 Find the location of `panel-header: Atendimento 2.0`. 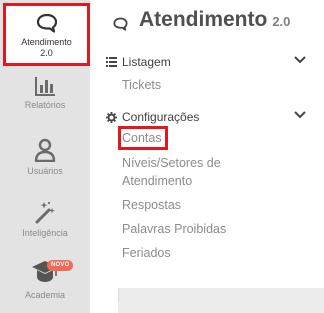

panel-header: Atendimento 2.0 is located at coordinates (201, 20).